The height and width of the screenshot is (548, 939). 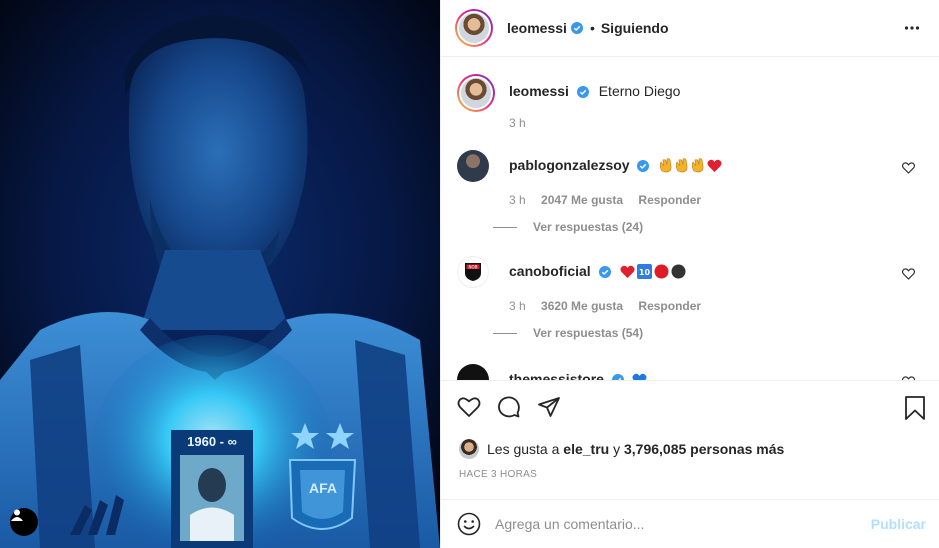 I want to click on view-replies-button: Ver respuestas (24), so click(x=568, y=227).